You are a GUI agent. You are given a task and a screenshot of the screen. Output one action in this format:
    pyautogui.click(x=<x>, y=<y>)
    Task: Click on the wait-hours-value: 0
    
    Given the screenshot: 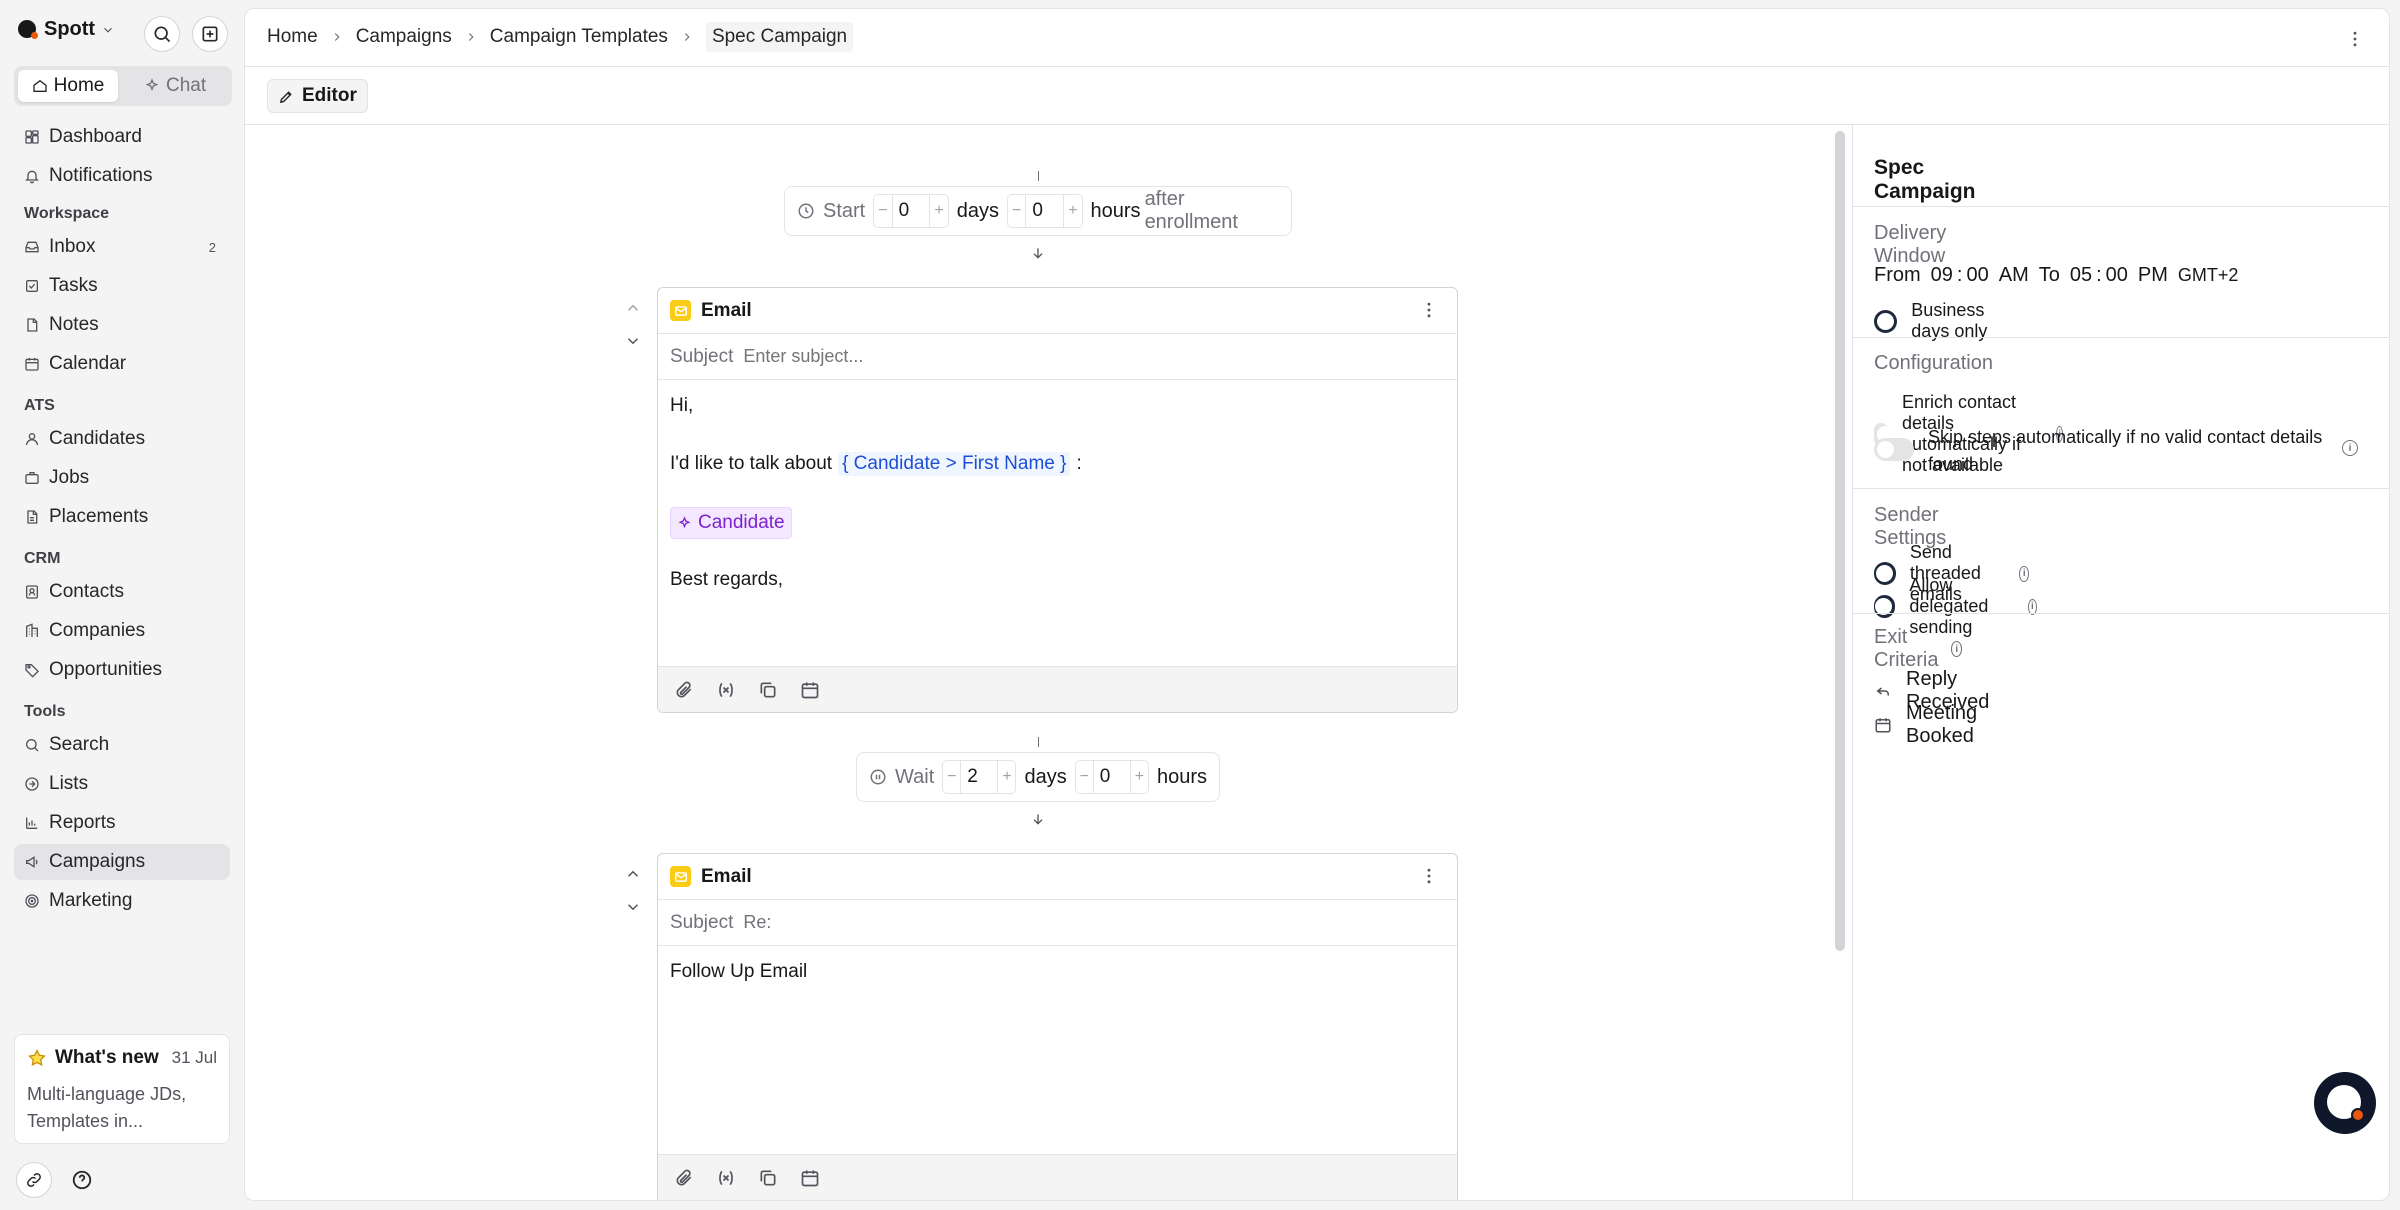 What is the action you would take?
    pyautogui.click(x=1111, y=777)
    